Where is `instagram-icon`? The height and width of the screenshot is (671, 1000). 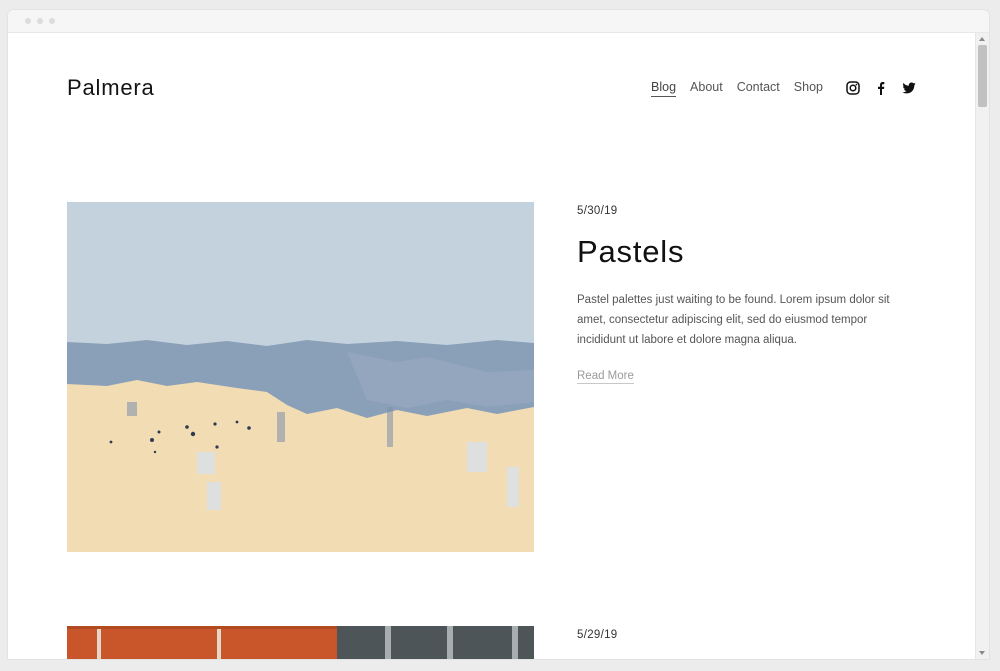 instagram-icon is located at coordinates (853, 88).